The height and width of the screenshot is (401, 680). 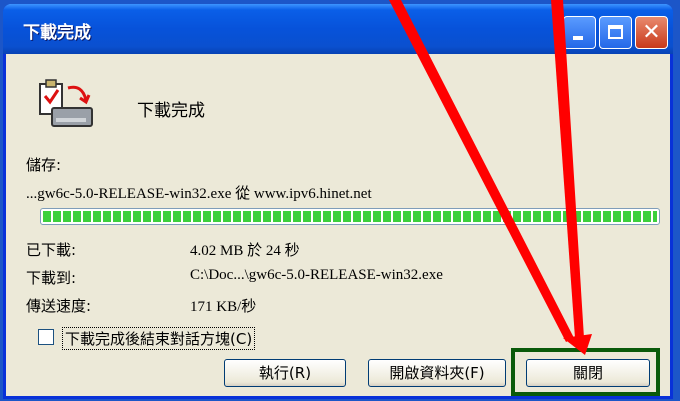 I want to click on close-icon: ✕, so click(x=651, y=32).